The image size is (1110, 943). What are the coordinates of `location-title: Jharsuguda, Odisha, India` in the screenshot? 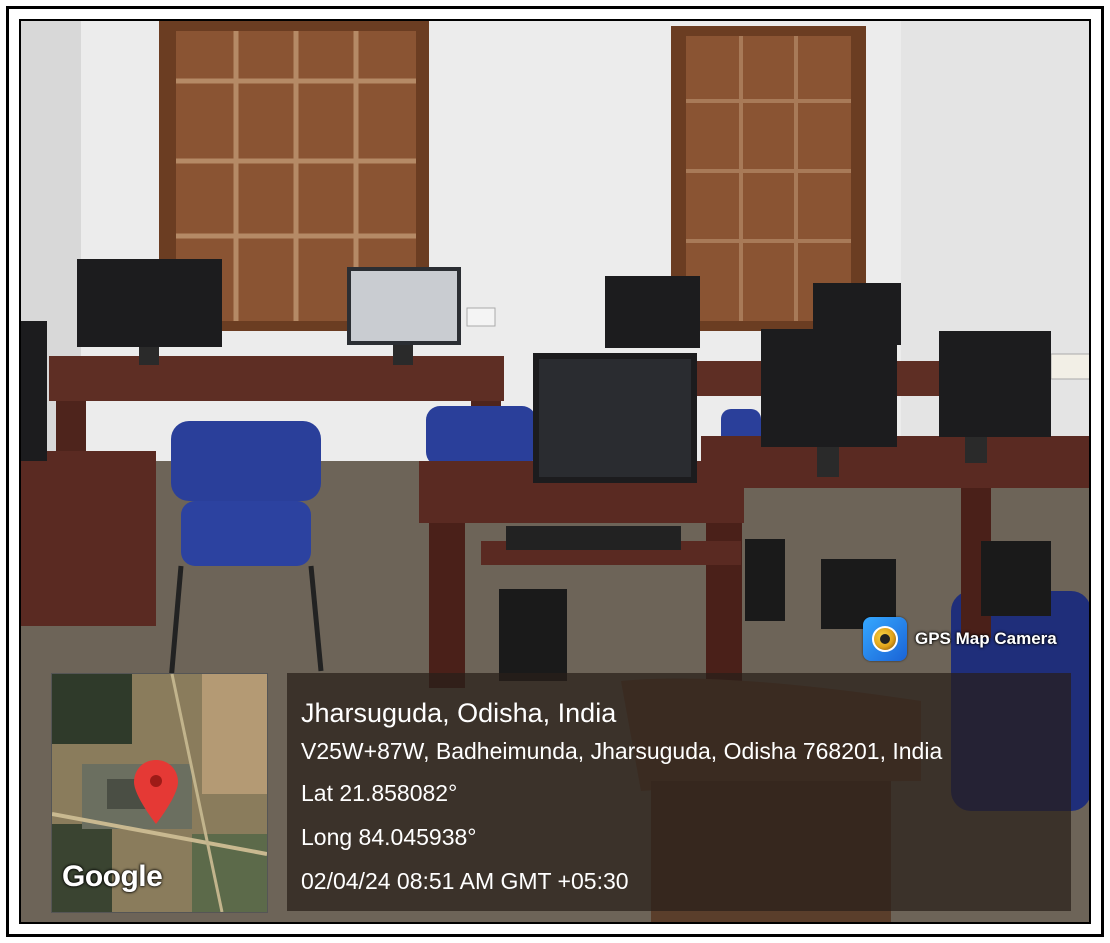 It's located at (459, 713).